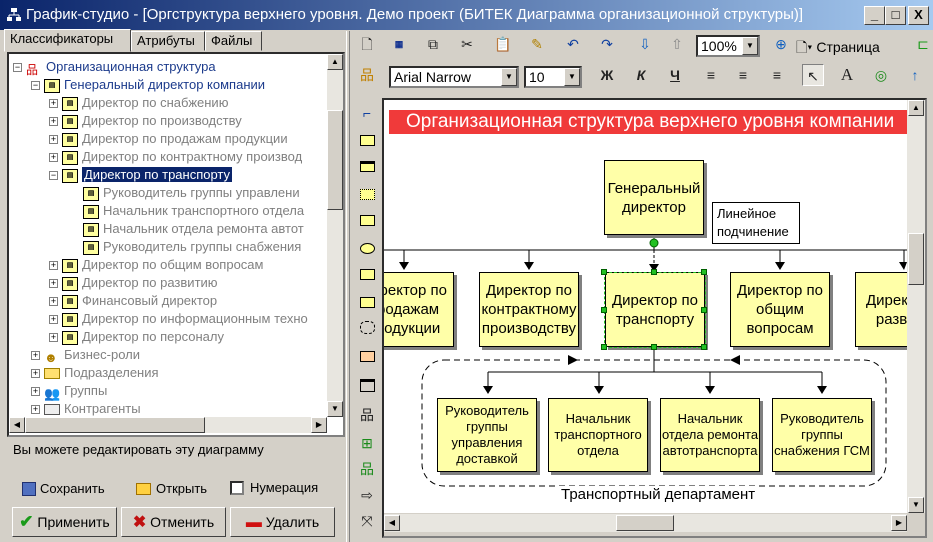  I want to click on tab-attributes: Атрибуты, so click(168, 41).